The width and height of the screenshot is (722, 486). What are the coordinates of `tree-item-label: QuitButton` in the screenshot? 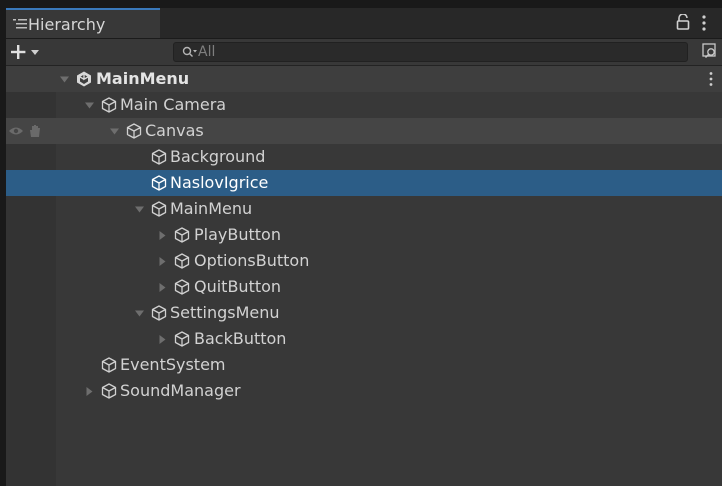 It's located at (238, 286).